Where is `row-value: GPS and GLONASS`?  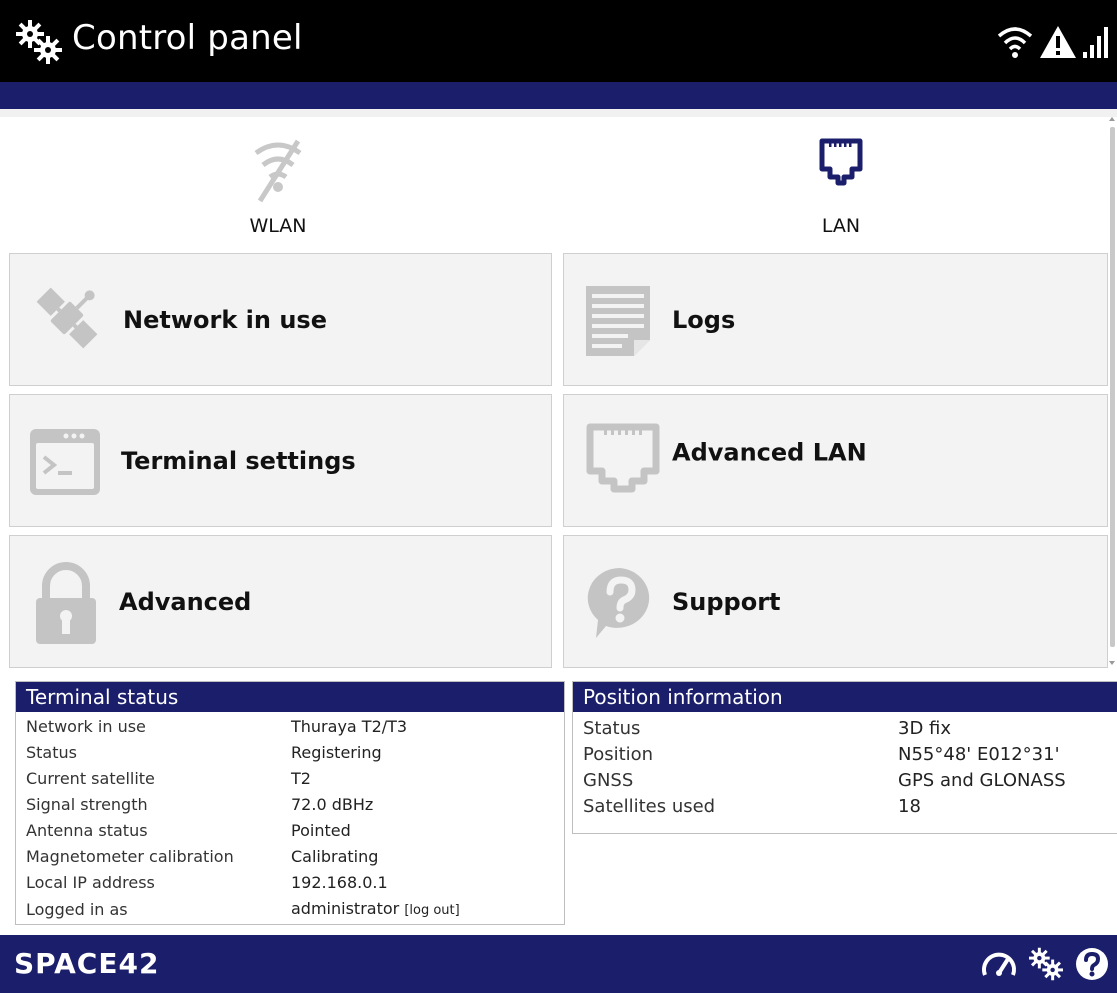 row-value: GPS and GLONASS is located at coordinates (982, 780).